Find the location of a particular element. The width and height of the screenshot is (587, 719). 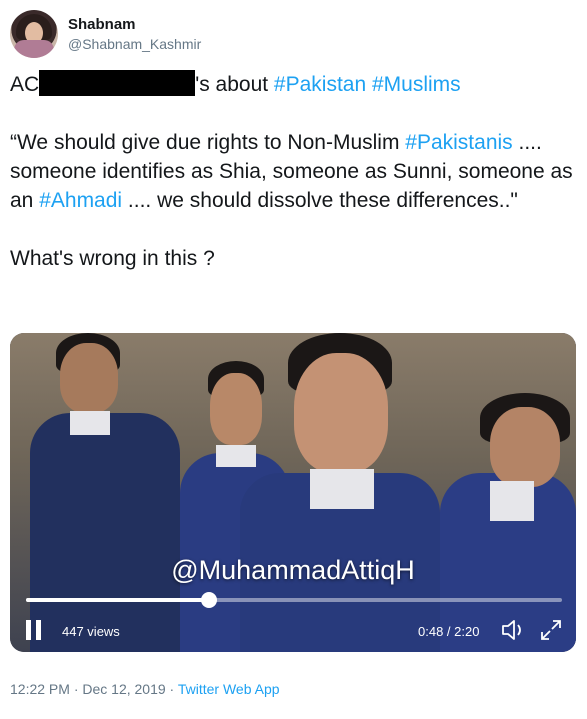

fullscreen-button is located at coordinates (551, 630).